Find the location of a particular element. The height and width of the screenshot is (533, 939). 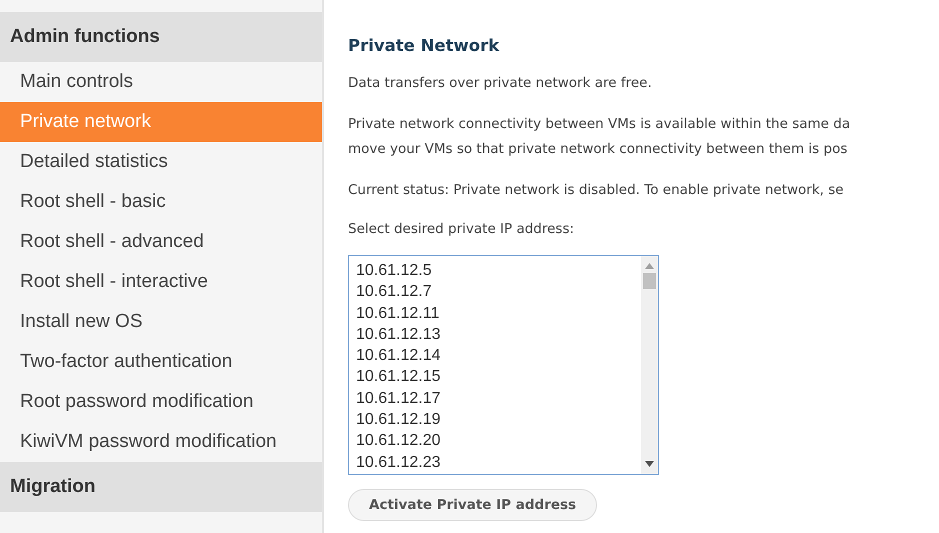

scroll-thumb is located at coordinates (649, 281).